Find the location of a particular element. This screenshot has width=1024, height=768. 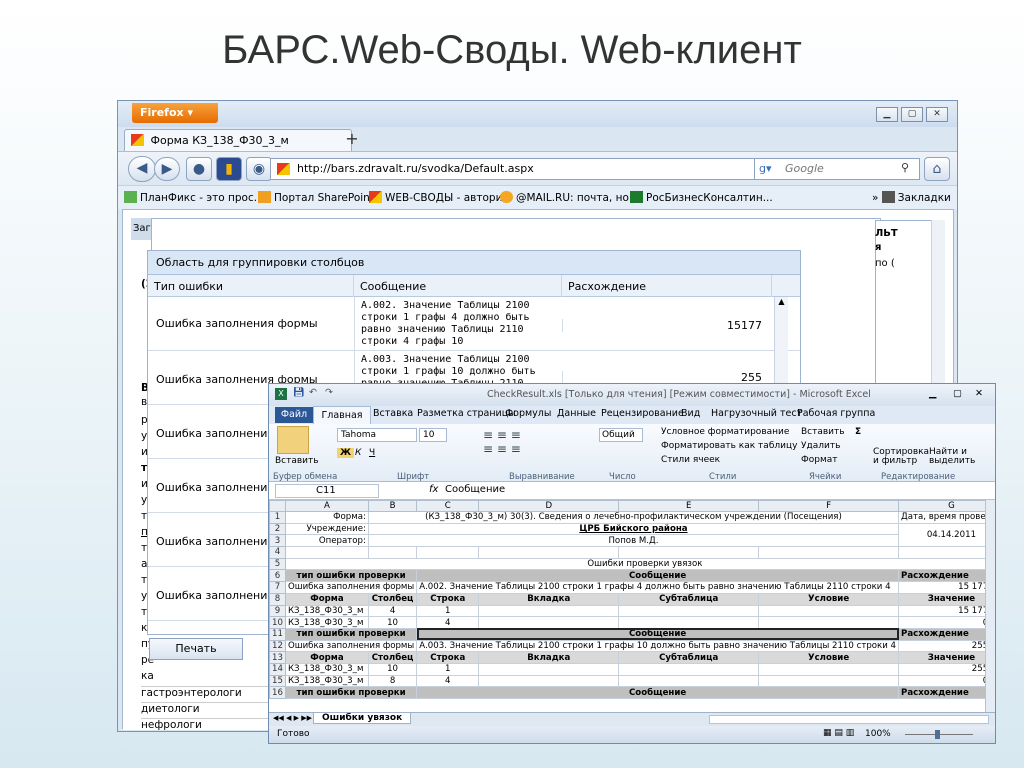

column-header-type: Тип ошибки is located at coordinates (251, 286).